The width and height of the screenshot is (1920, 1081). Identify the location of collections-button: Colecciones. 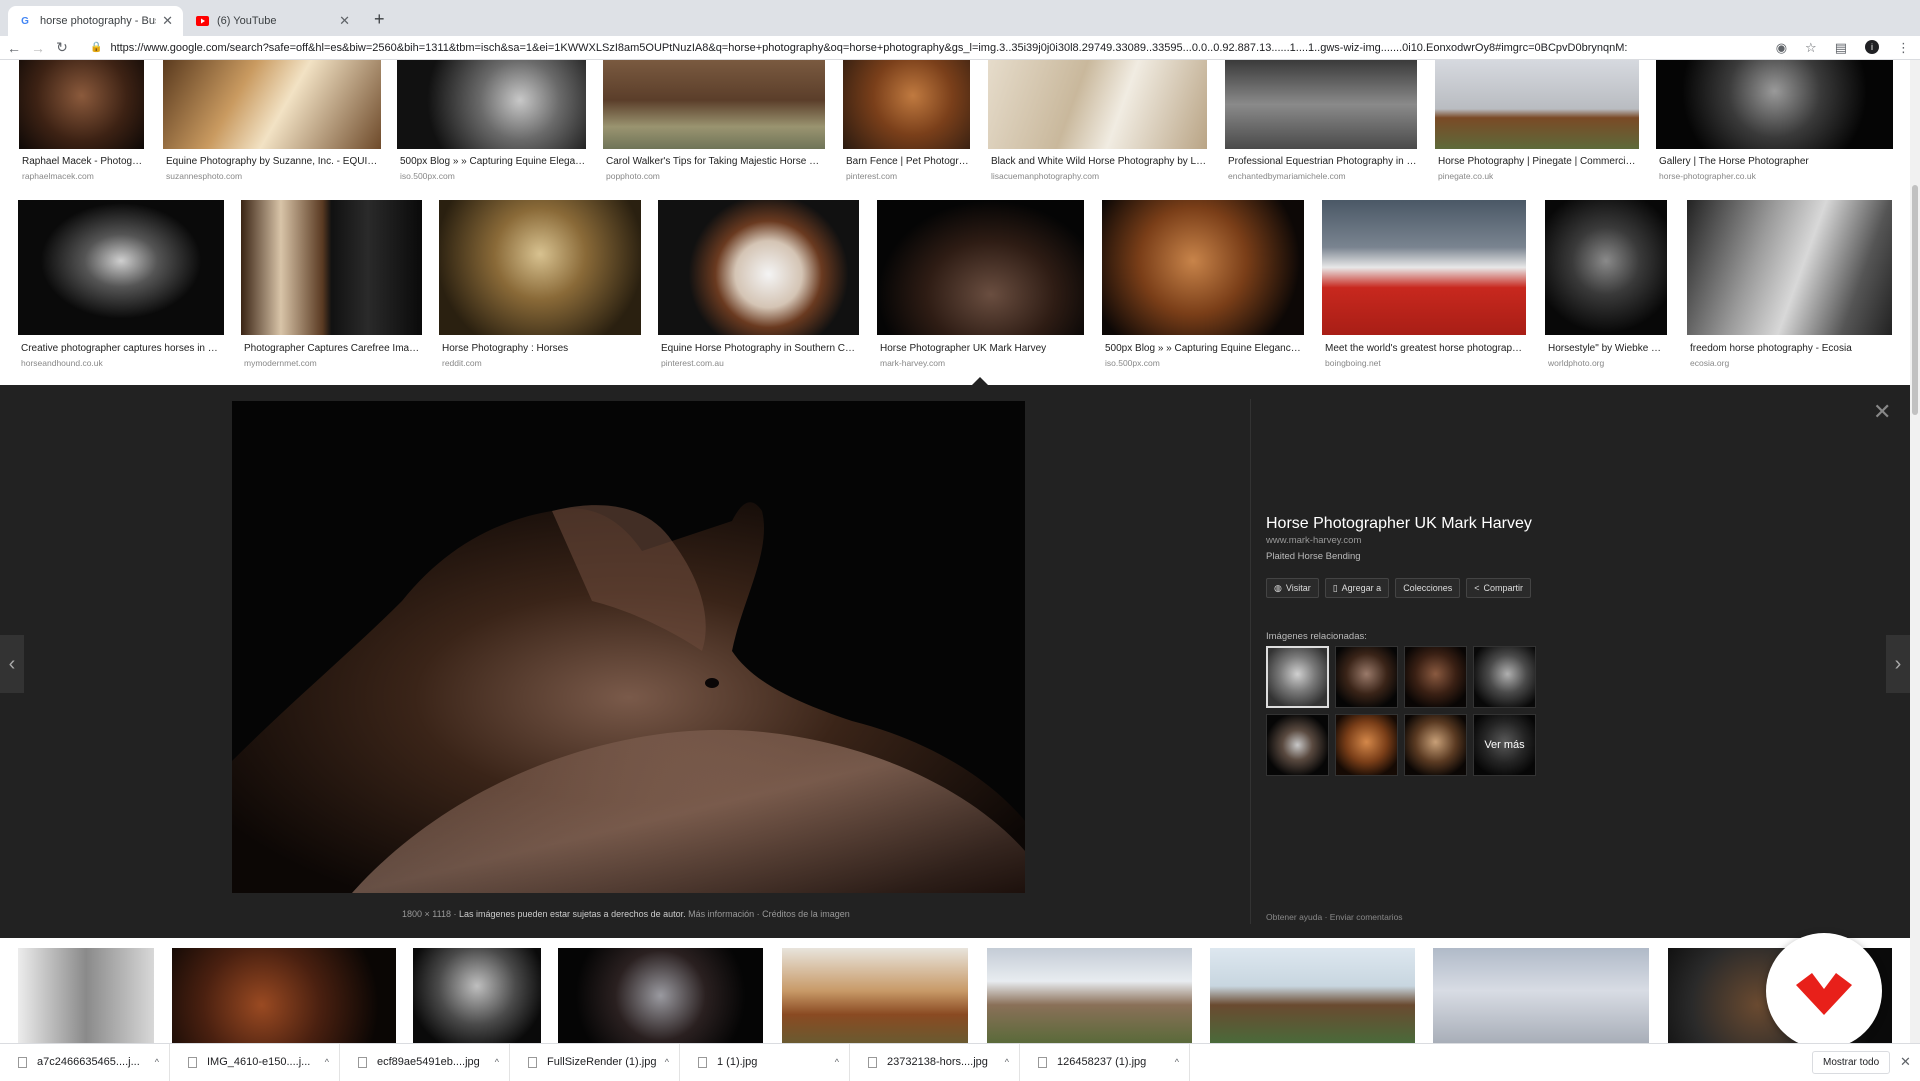
(1428, 588).